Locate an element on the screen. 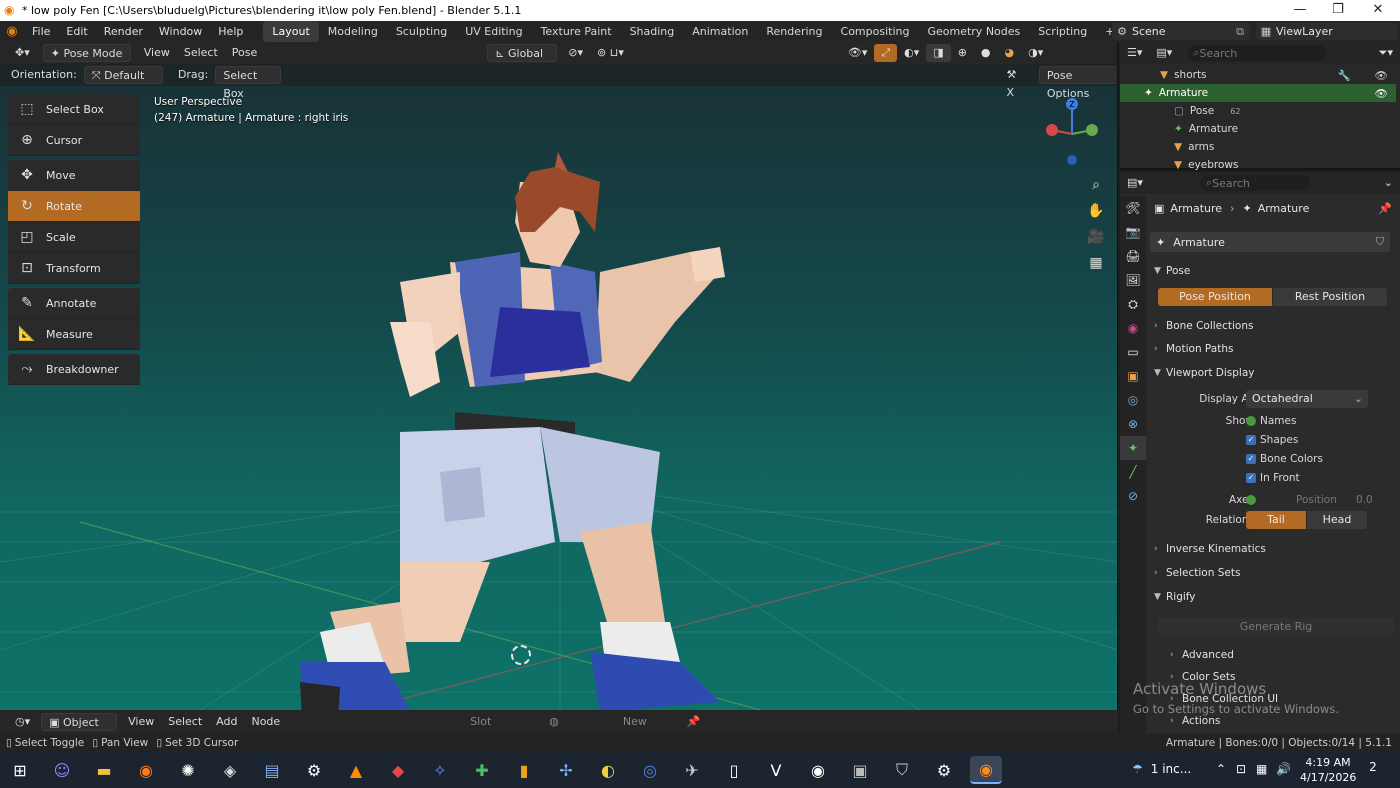  show-names-toggle: Names is located at coordinates (1271, 421).